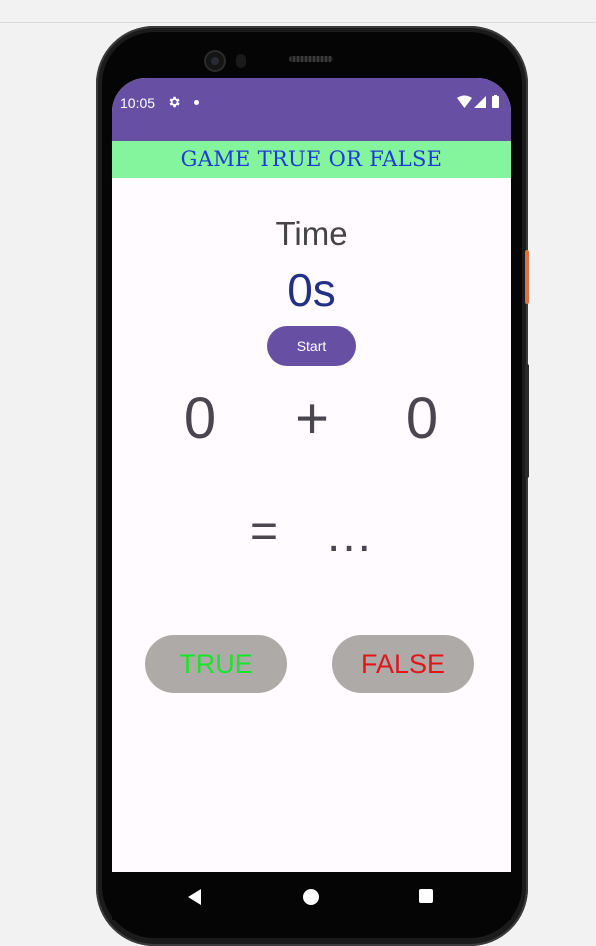  I want to click on status-icons, so click(478, 101).